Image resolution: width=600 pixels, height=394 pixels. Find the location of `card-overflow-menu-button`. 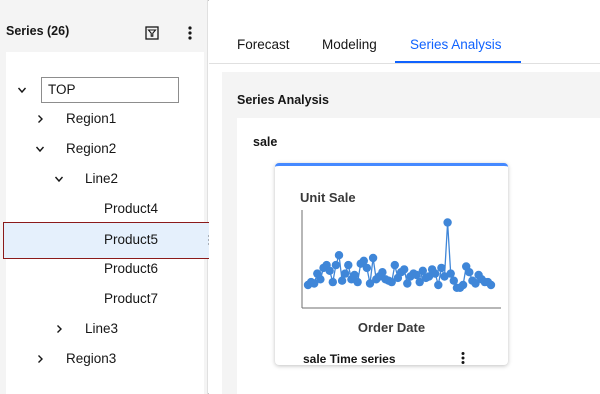

card-overflow-menu-button is located at coordinates (463, 358).